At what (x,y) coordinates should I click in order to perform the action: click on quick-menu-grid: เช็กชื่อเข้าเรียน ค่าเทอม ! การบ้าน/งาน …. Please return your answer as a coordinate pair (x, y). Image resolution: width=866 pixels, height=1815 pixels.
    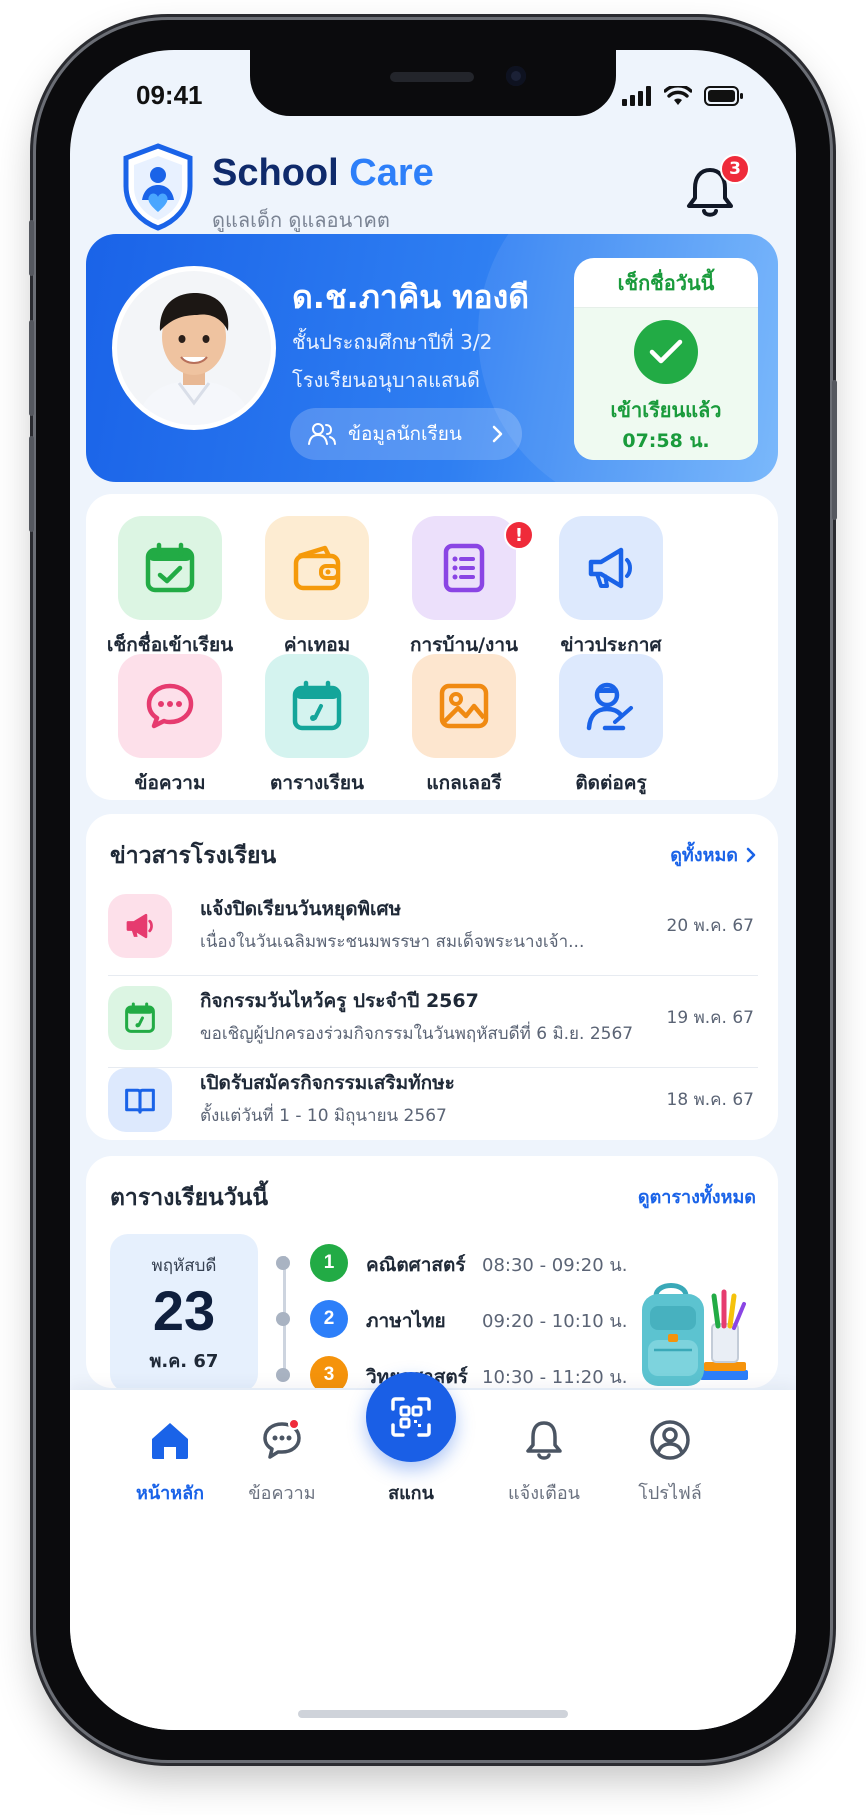
    Looking at the image, I should click on (432, 647).